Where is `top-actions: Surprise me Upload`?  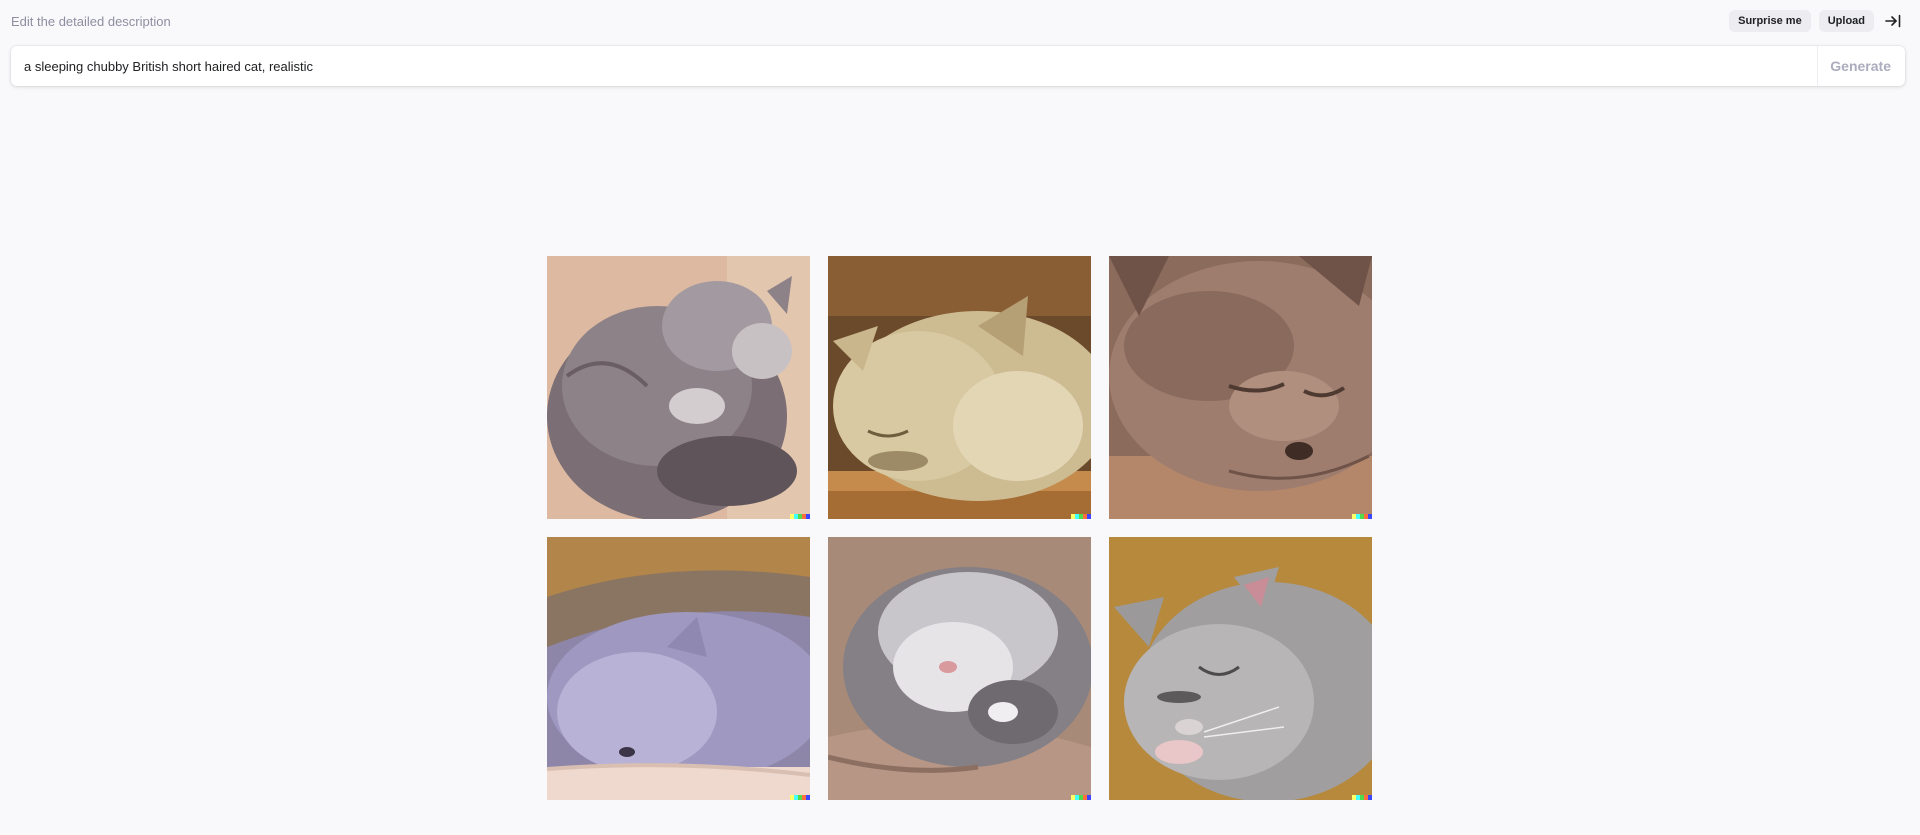 top-actions: Surprise me Upload is located at coordinates (1816, 21).